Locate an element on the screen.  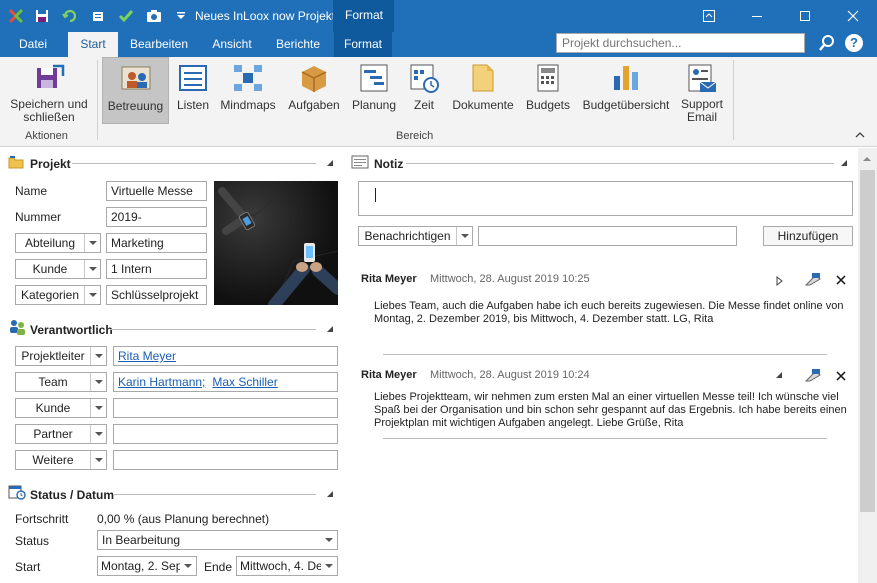
status-dropdown: In Bearbeitung is located at coordinates (217, 540).